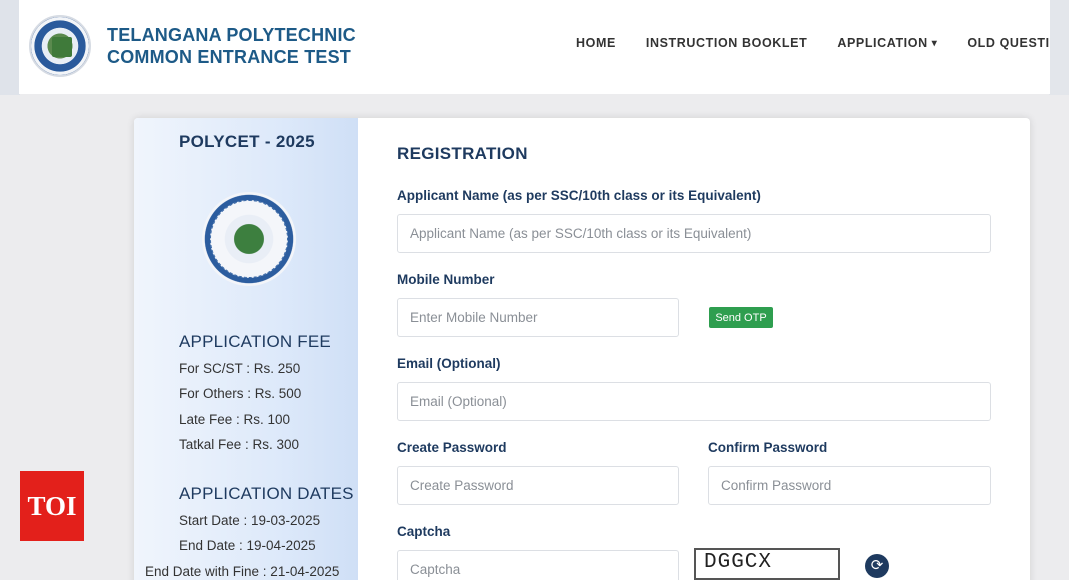 The image size is (1069, 580). I want to click on date-item: End Date : 19-04-2025, so click(247, 545).